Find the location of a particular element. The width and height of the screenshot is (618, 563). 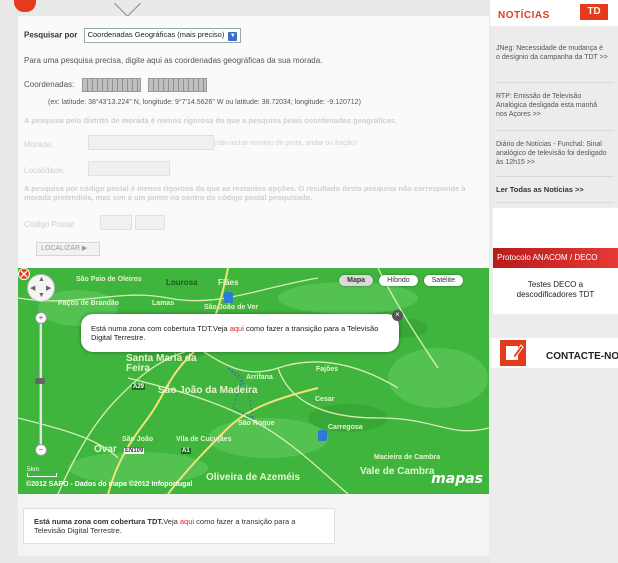

map-label-sao-joao-ovar: São João is located at coordinates (138, 439).